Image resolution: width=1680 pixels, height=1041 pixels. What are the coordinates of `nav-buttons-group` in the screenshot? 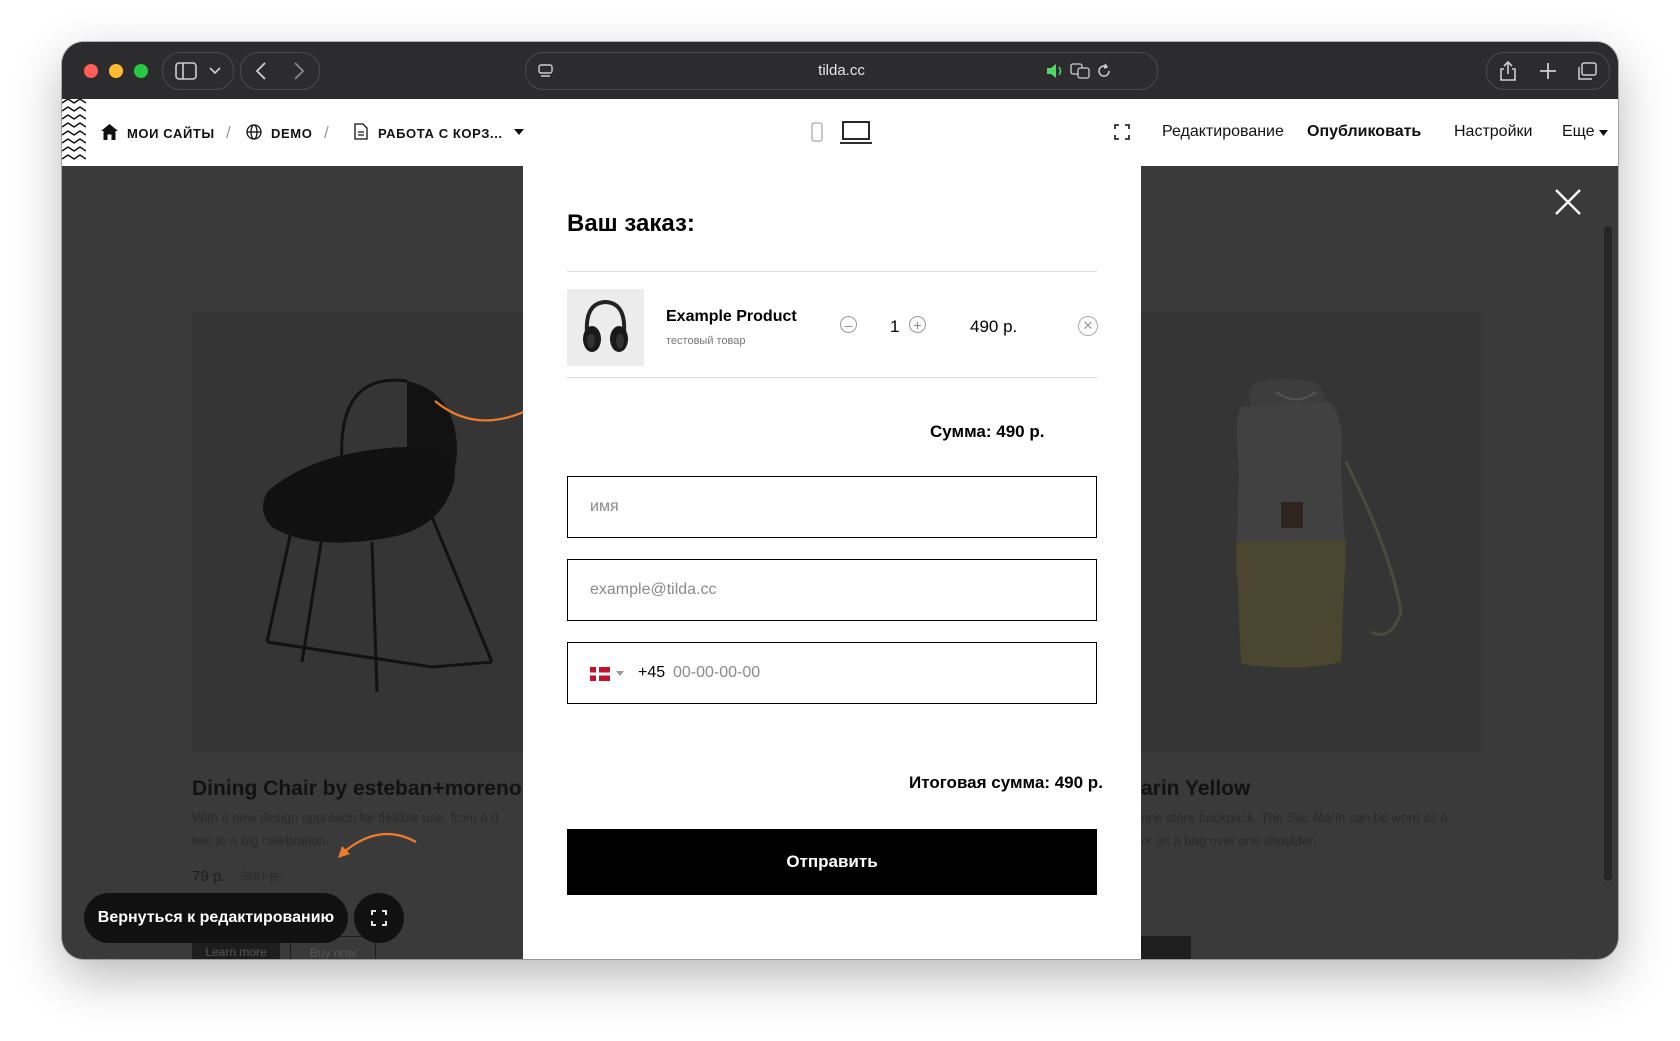 It's located at (280, 71).